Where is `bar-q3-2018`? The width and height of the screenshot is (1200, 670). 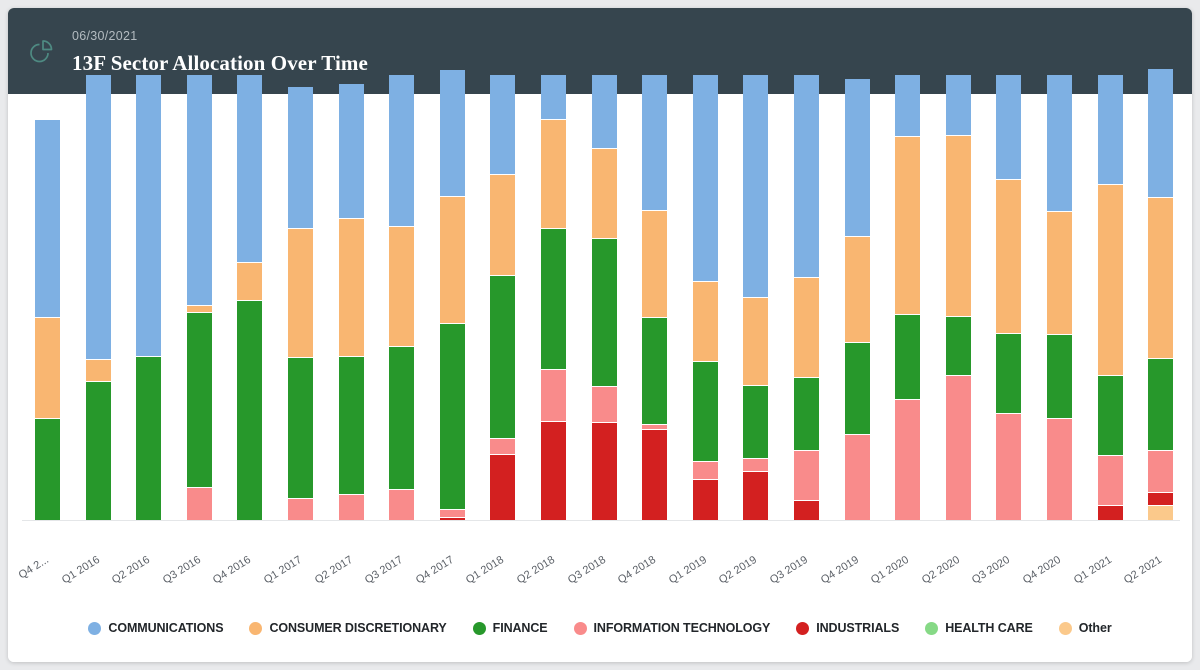 bar-q3-2018 is located at coordinates (604, 297).